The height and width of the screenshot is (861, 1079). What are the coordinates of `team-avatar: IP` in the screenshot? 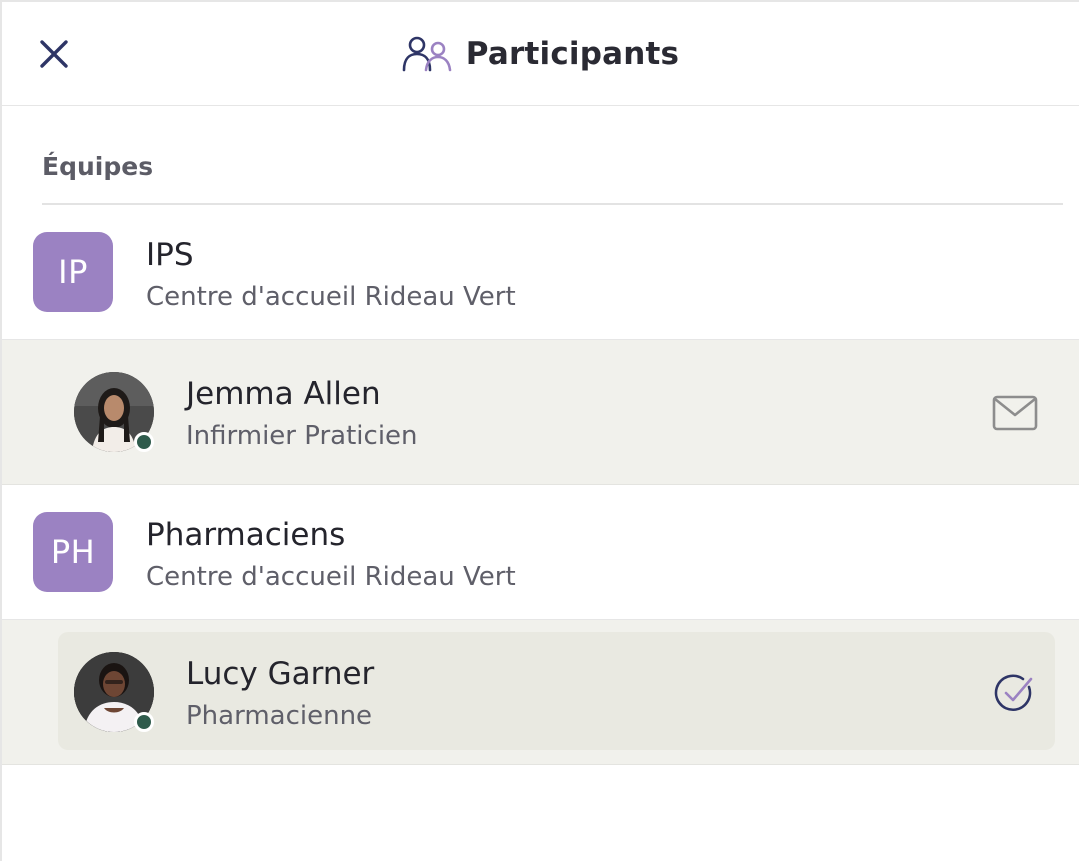 It's located at (73, 272).